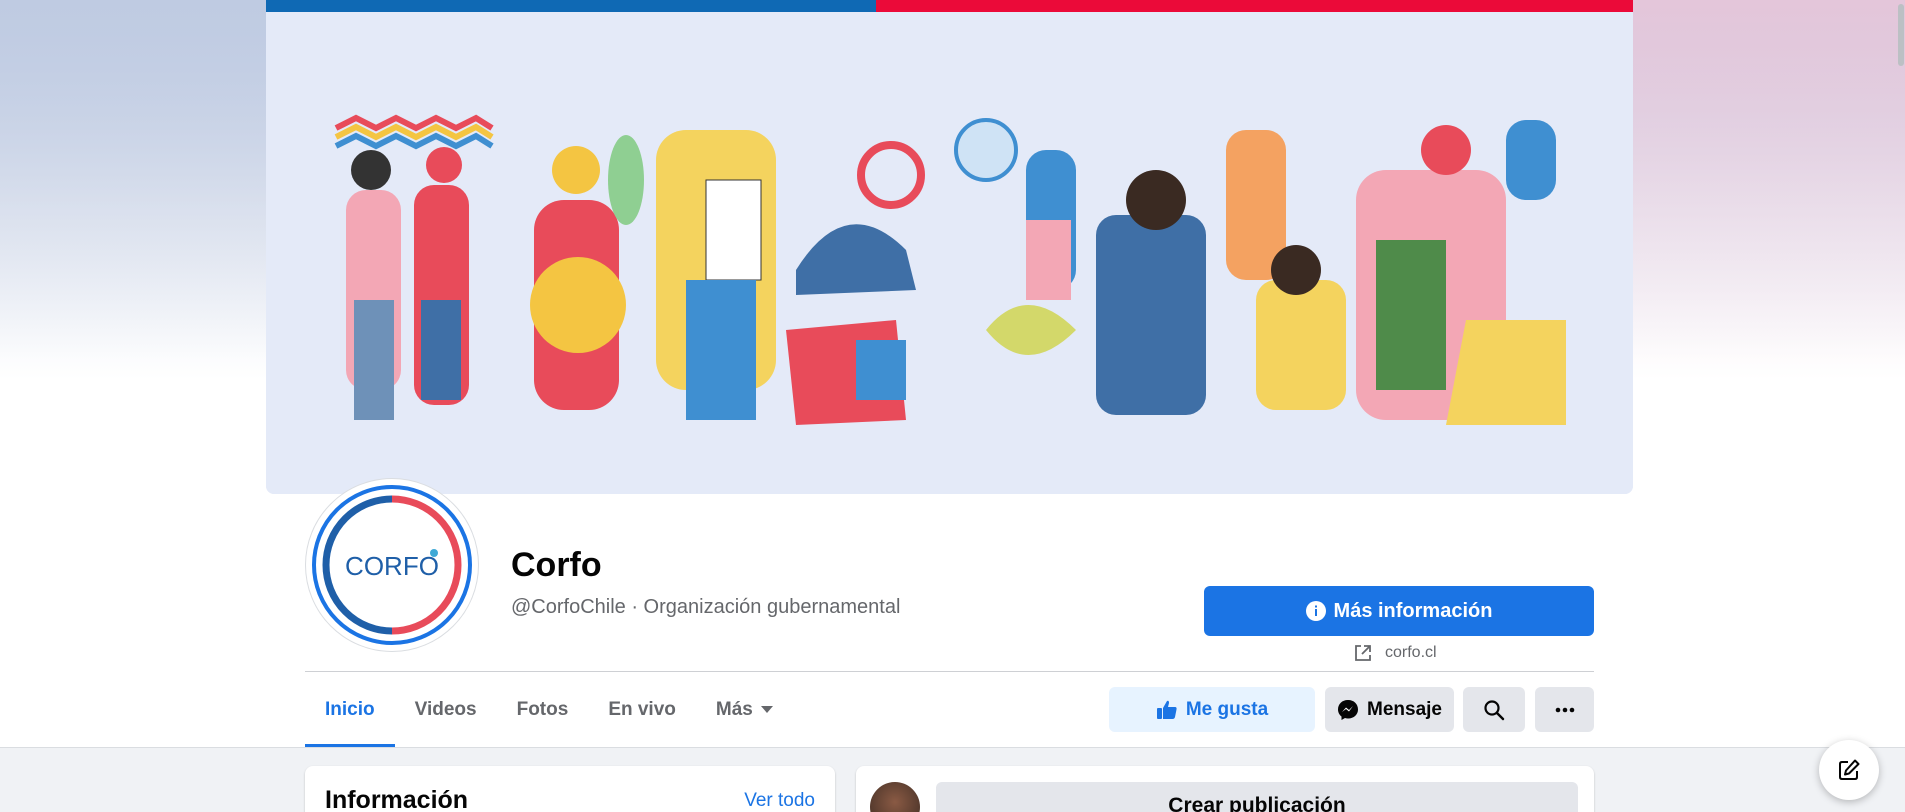 Image resolution: width=1905 pixels, height=812 pixels. I want to click on flag-red-segment, so click(1254, 6).